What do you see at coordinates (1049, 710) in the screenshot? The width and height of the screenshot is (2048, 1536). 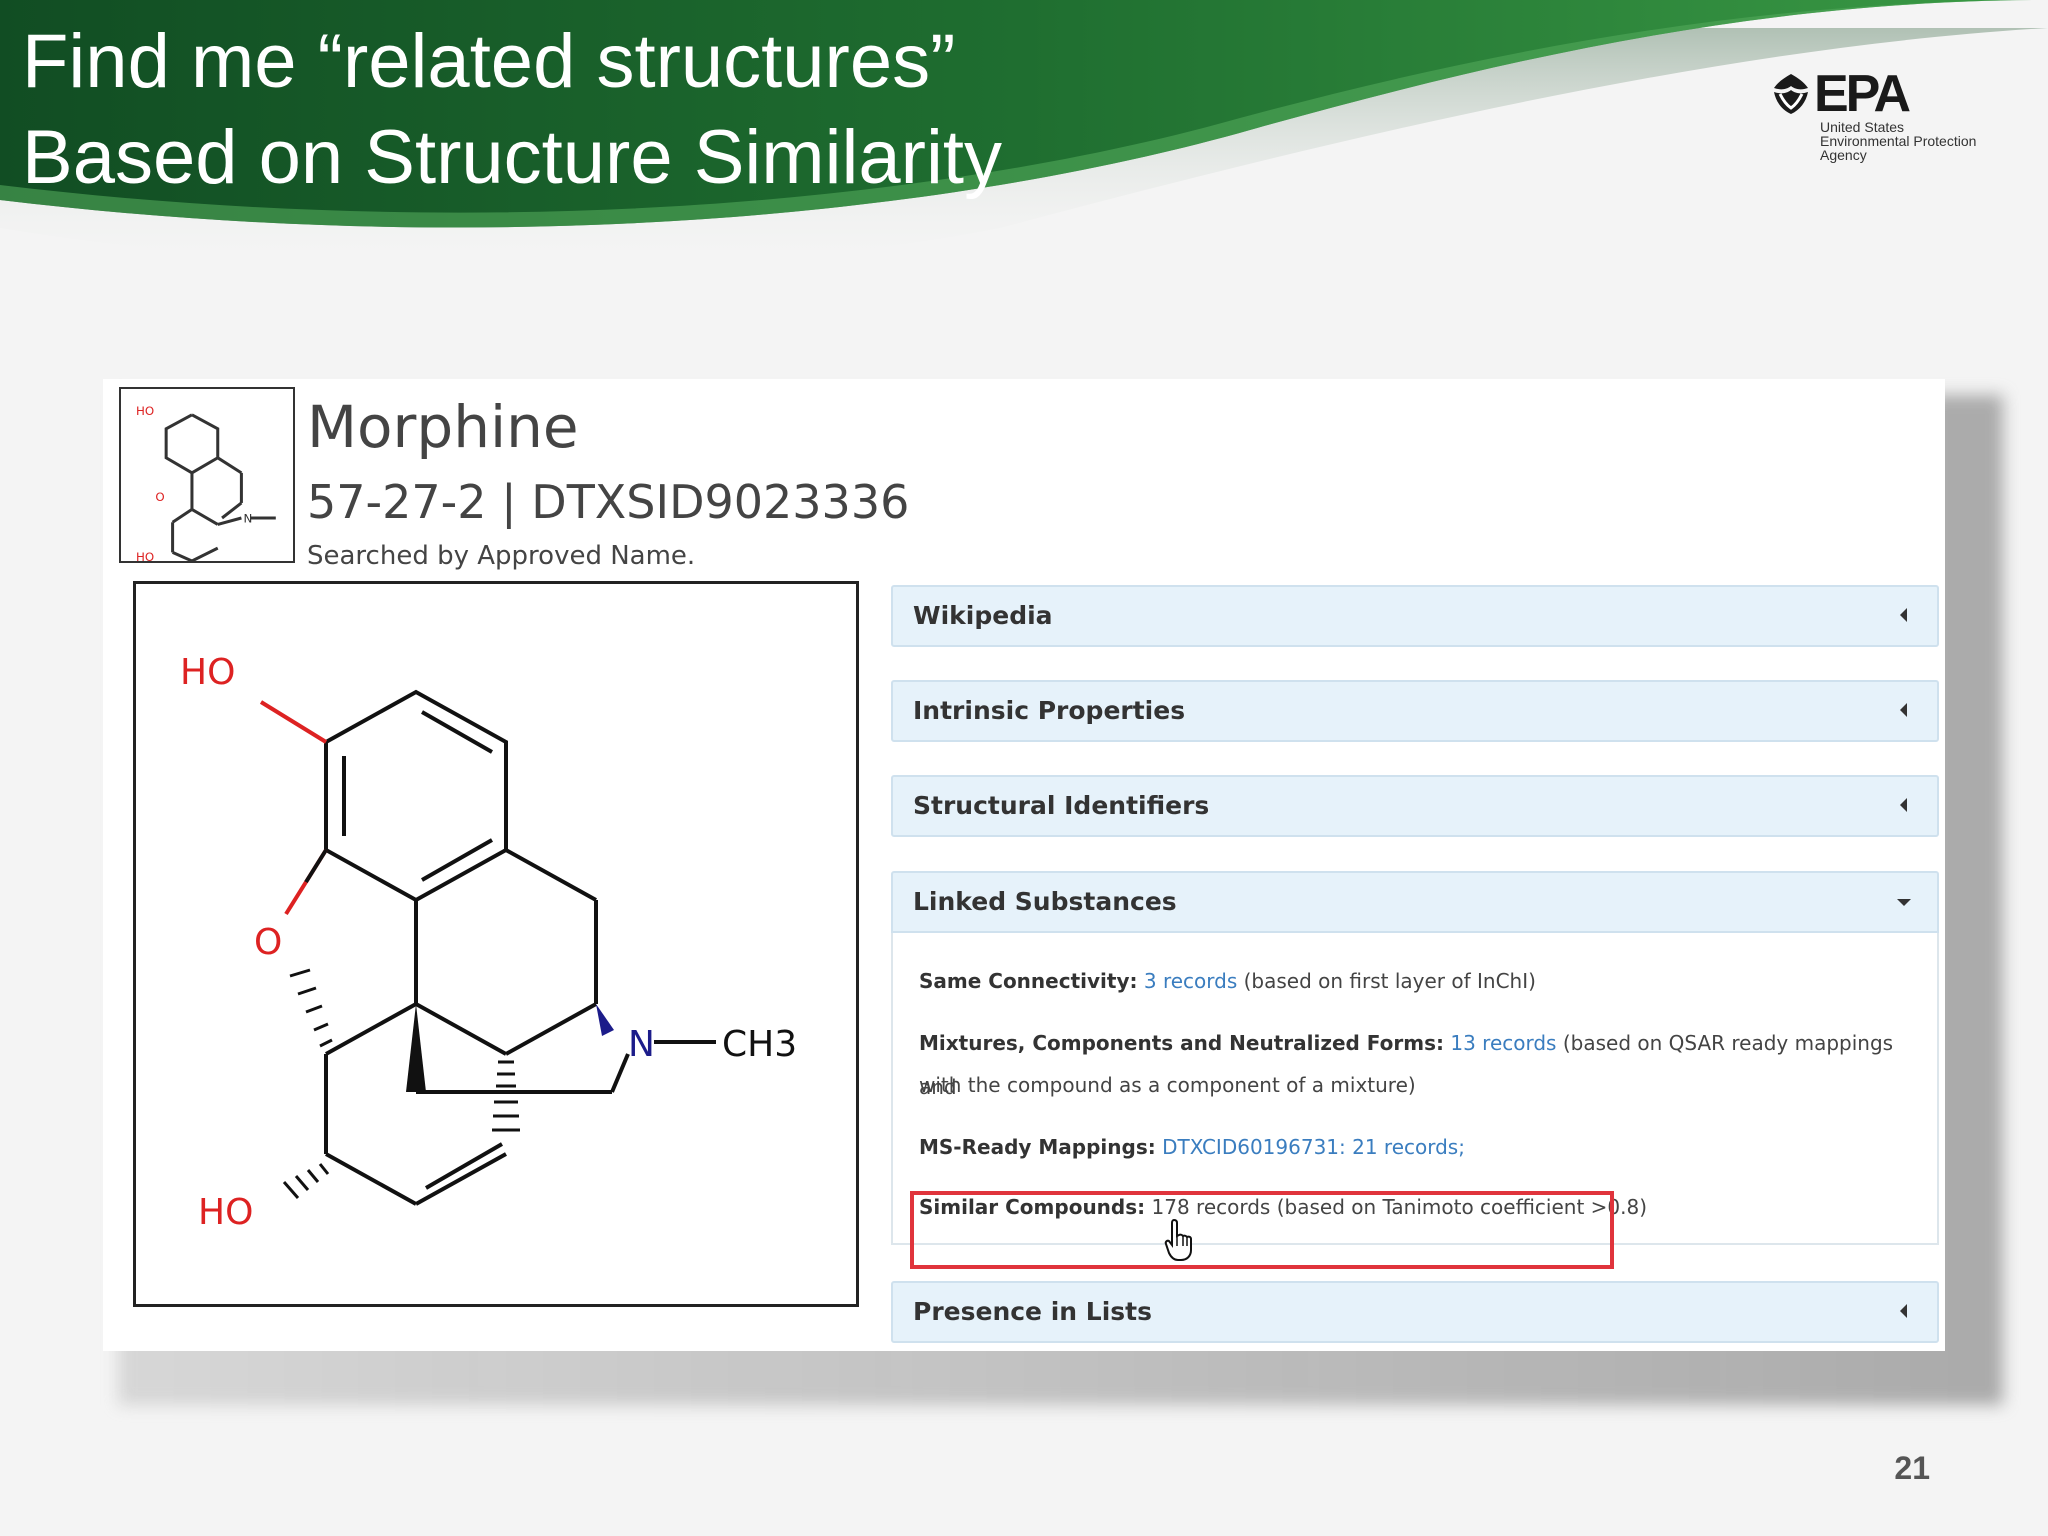 I see `panel-intrinsic-title: Intrinsic Properties` at bounding box center [1049, 710].